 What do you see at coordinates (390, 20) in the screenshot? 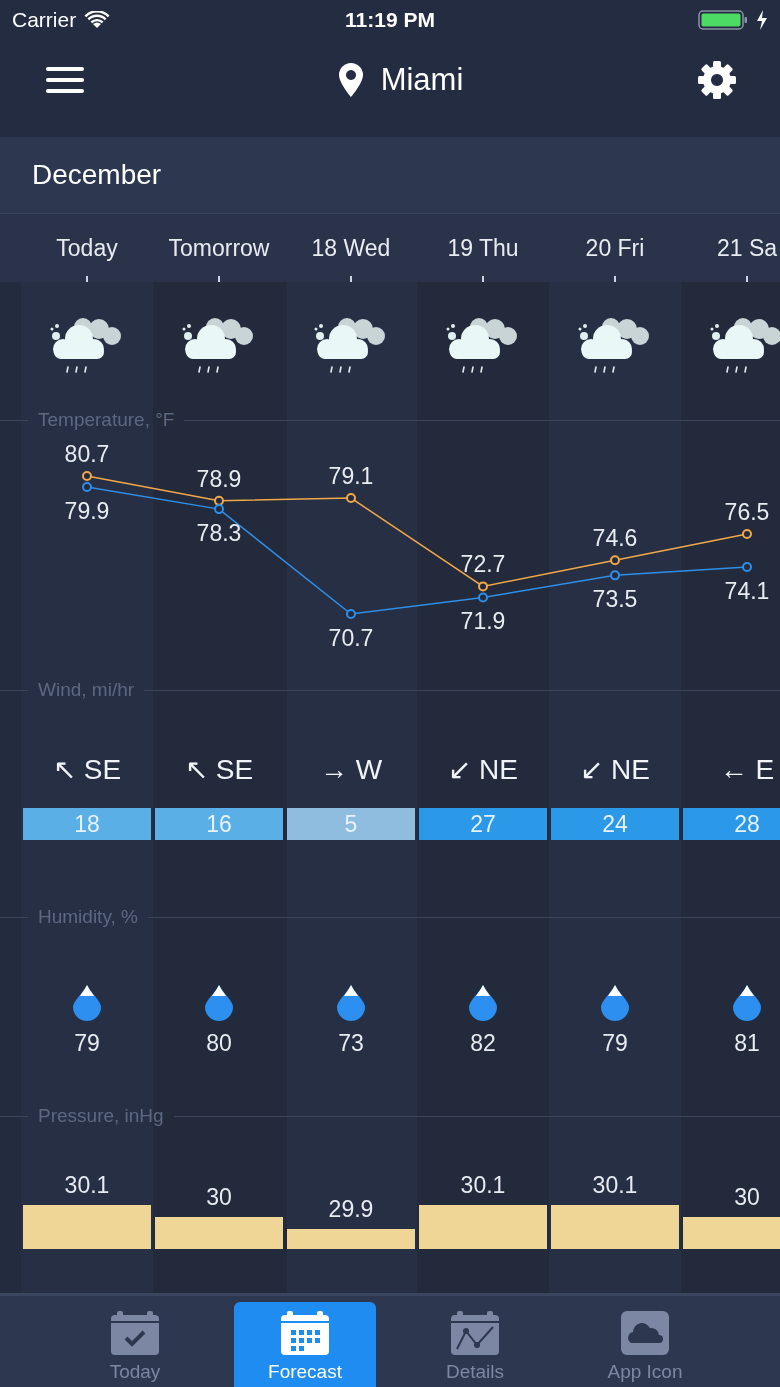
I see `status-time: 11:19 PM` at bounding box center [390, 20].